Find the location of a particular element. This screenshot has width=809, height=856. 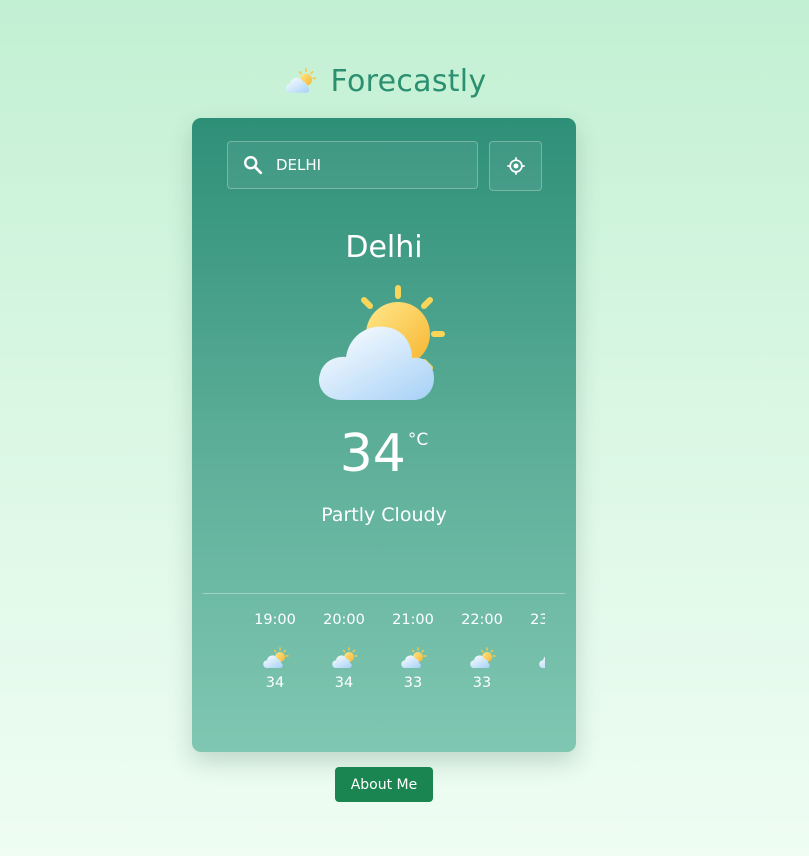

hour-time: 22:00 is located at coordinates (482, 620).